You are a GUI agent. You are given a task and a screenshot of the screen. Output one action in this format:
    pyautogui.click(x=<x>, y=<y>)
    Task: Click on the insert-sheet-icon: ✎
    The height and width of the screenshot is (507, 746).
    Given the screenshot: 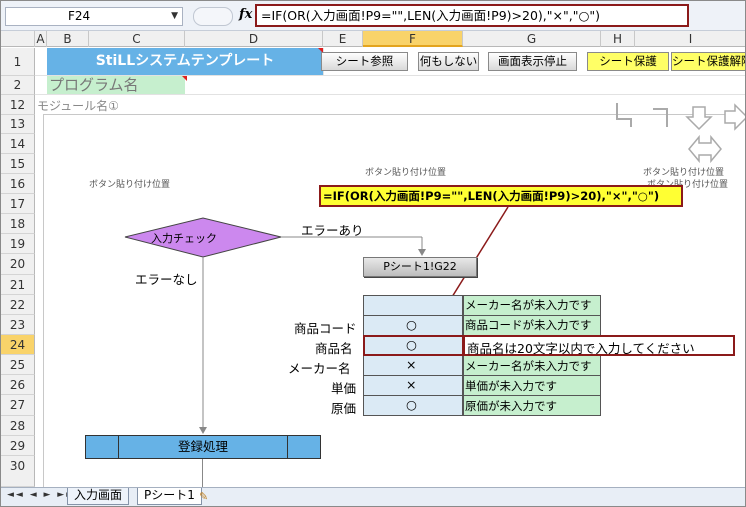 What is the action you would take?
    pyautogui.click(x=208, y=497)
    